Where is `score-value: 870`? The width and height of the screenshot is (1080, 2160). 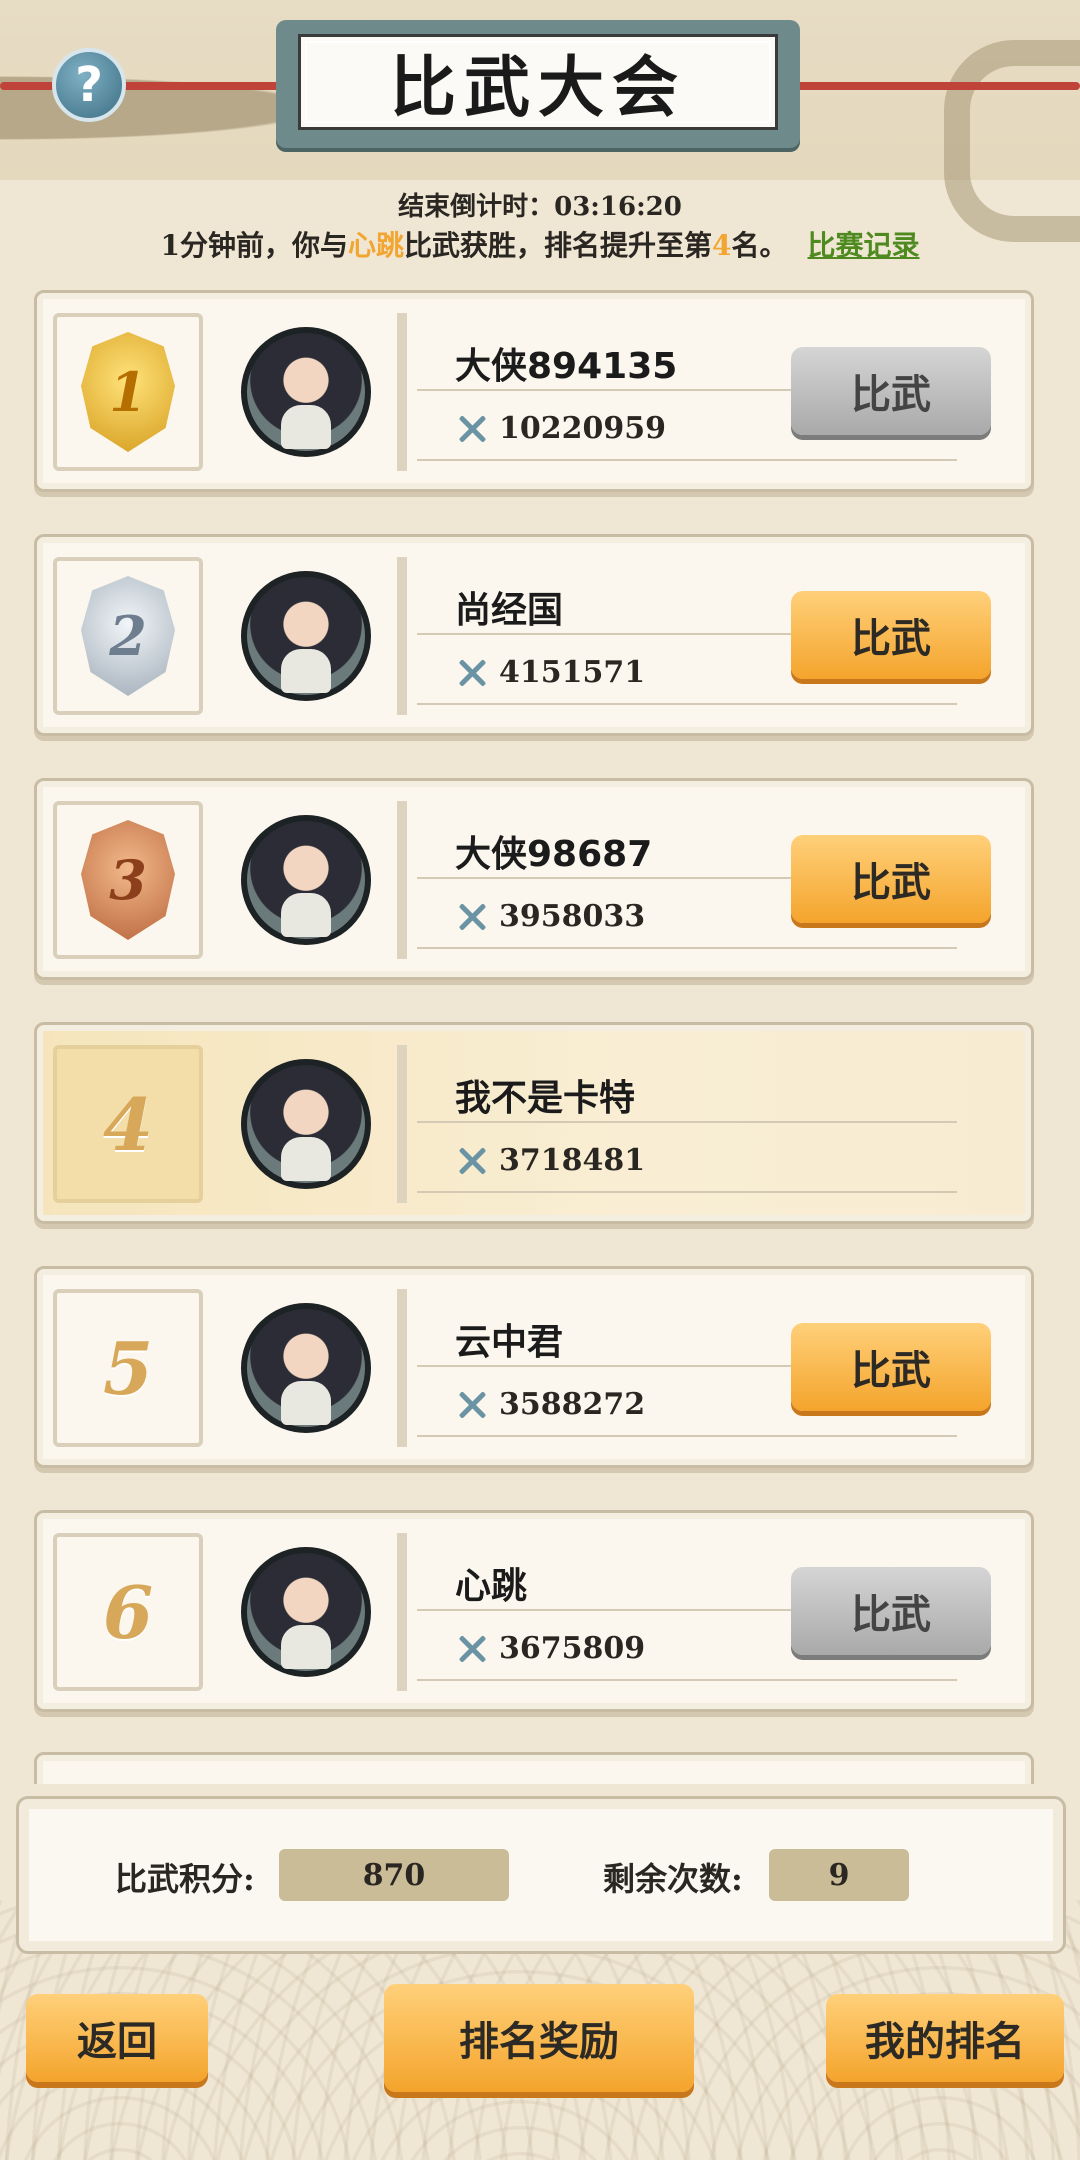
score-value: 870 is located at coordinates (394, 1875).